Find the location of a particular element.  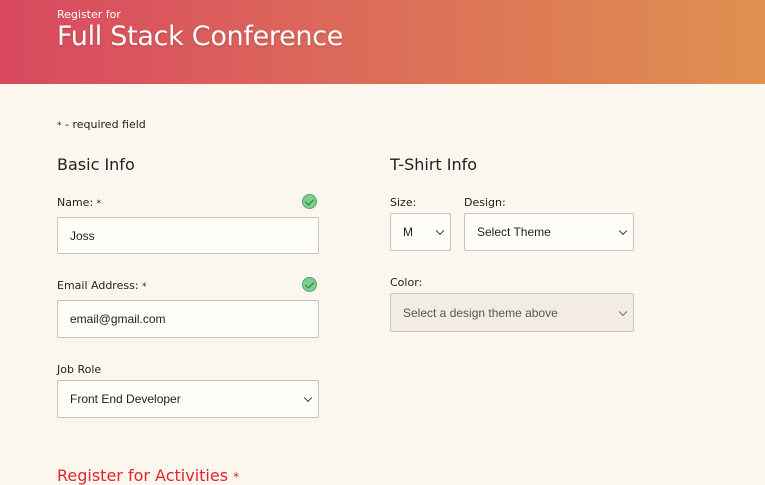

design-label: Design: is located at coordinates (485, 202).